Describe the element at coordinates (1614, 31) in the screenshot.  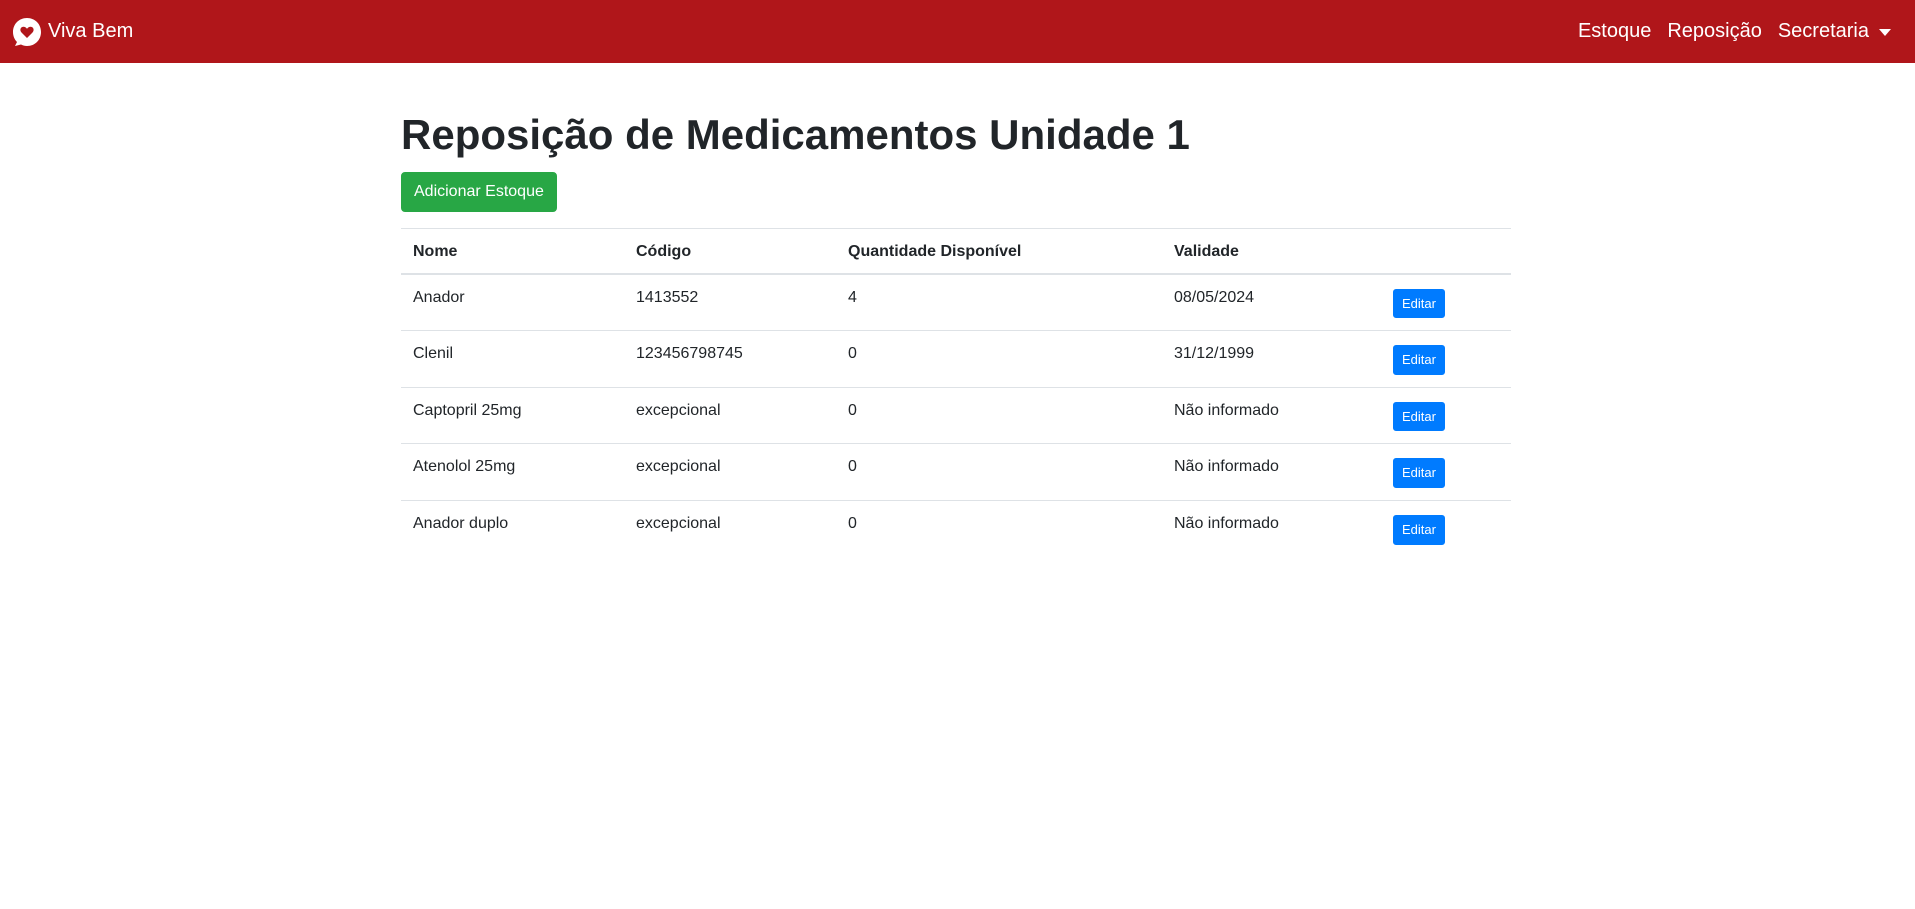
I see `nav-link-estoque: Estoque` at that location.